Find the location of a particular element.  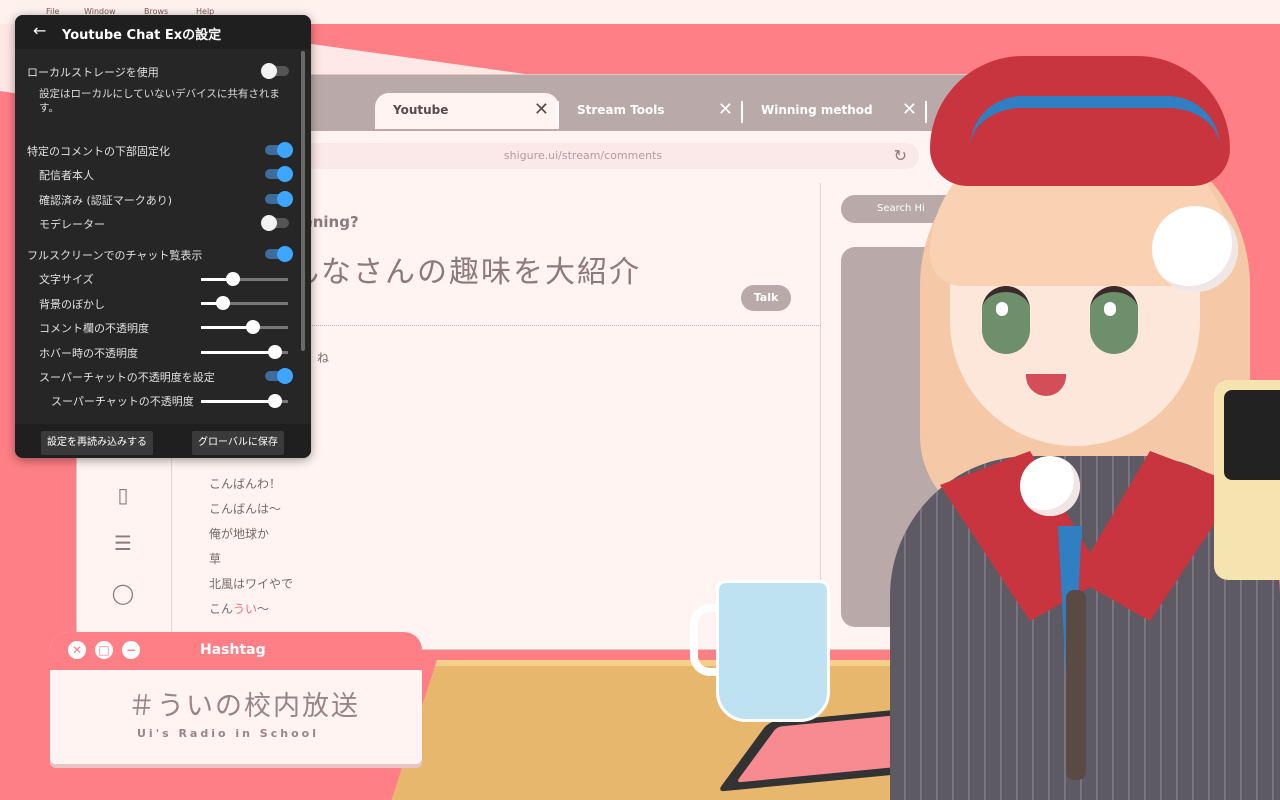

headband is located at coordinates (1095, 122).